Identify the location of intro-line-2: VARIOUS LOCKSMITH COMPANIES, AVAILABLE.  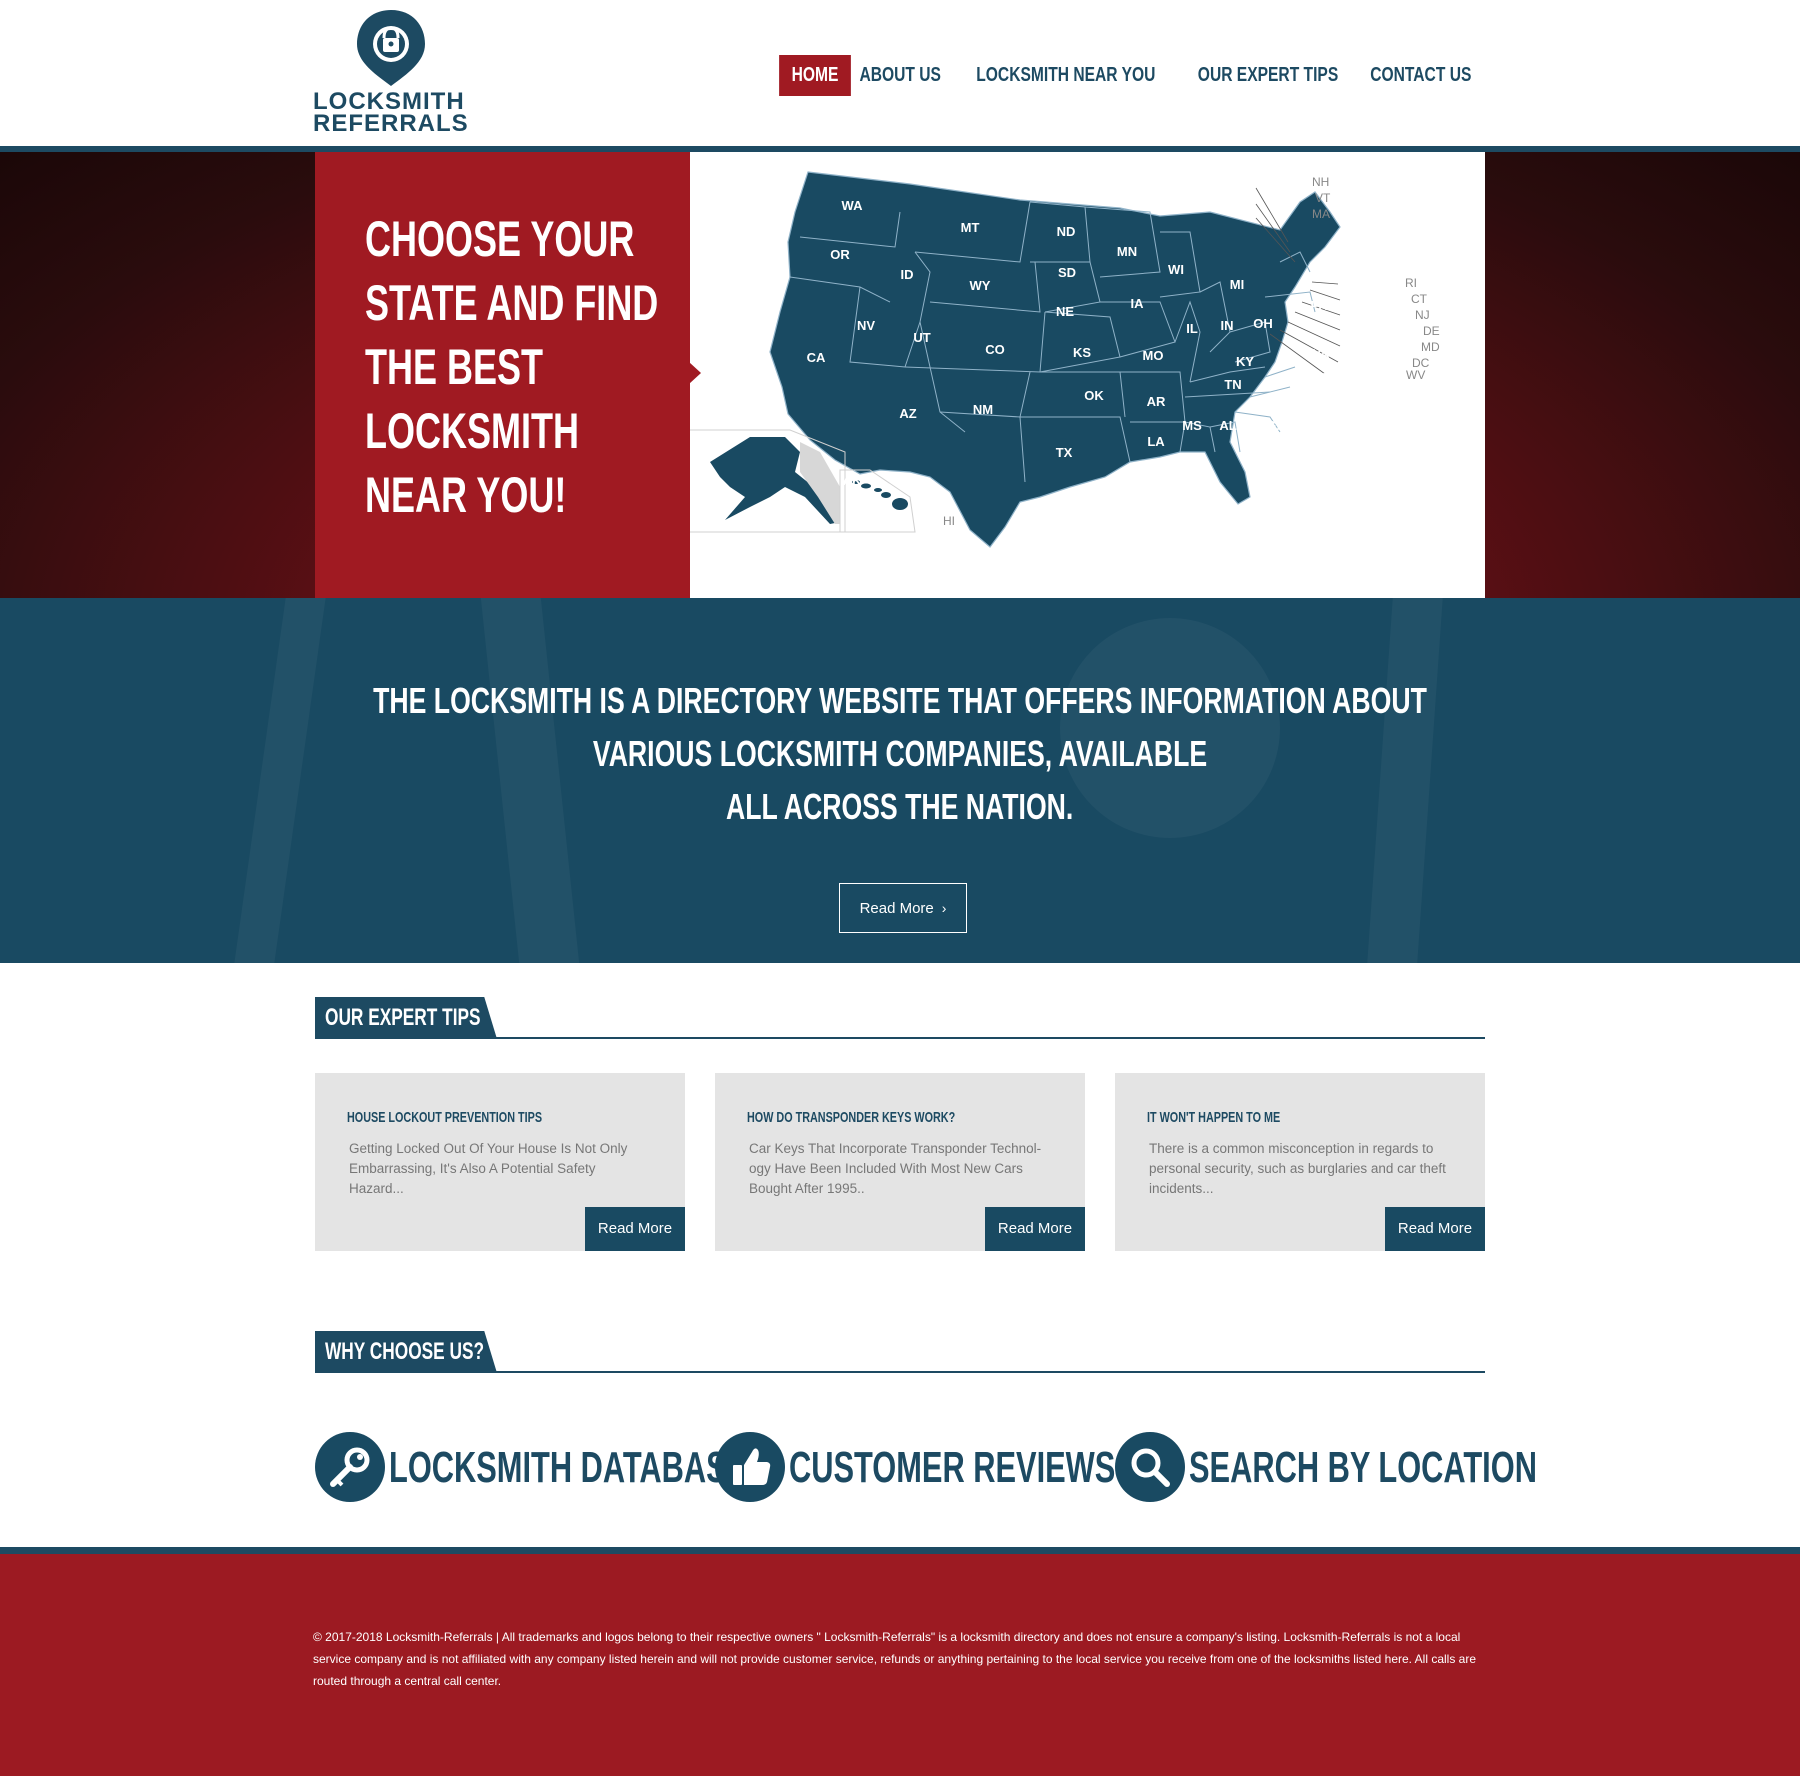
(900, 753).